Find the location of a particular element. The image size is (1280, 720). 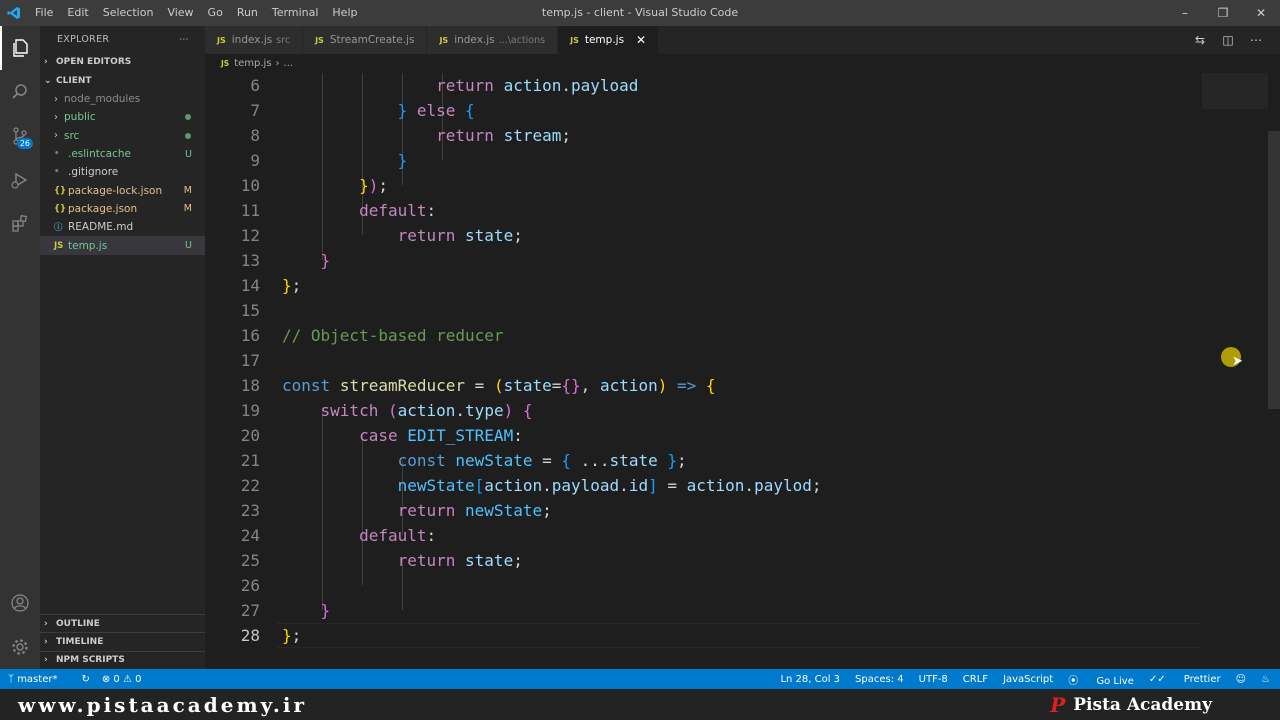

file-tree-item: JS temp.js U is located at coordinates (122, 245).